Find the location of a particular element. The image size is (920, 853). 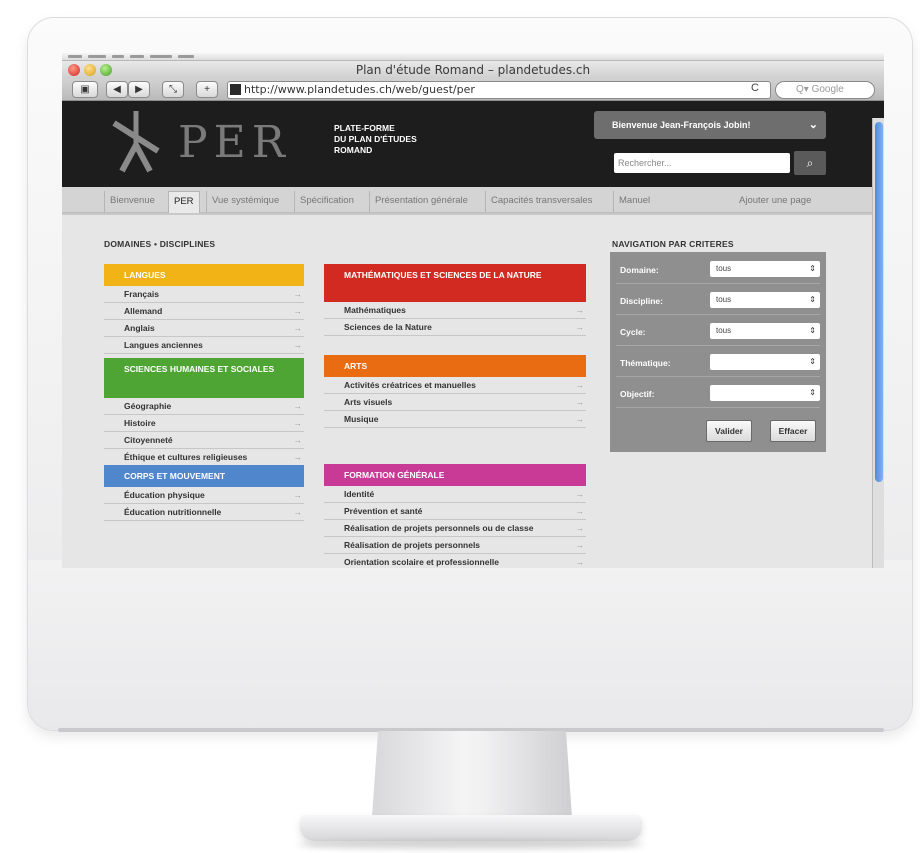

discipline-link: Allemand → is located at coordinates (204, 311).